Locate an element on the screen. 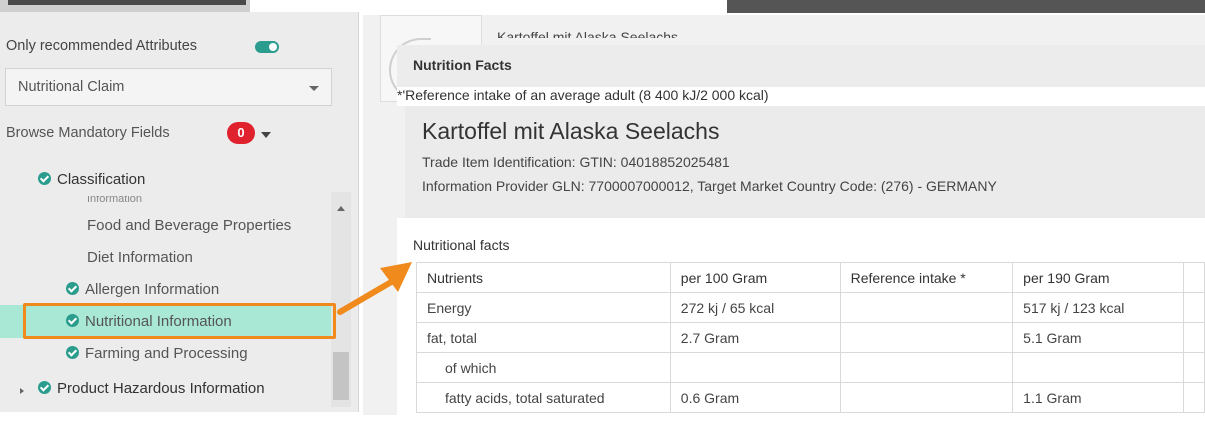  callout-arrow is located at coordinates (374, 288).